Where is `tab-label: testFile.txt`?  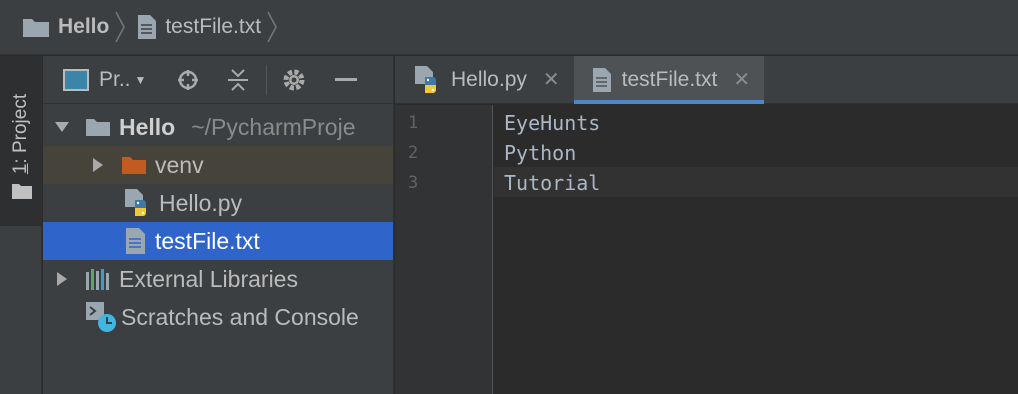
tab-label: testFile.txt is located at coordinates (669, 79).